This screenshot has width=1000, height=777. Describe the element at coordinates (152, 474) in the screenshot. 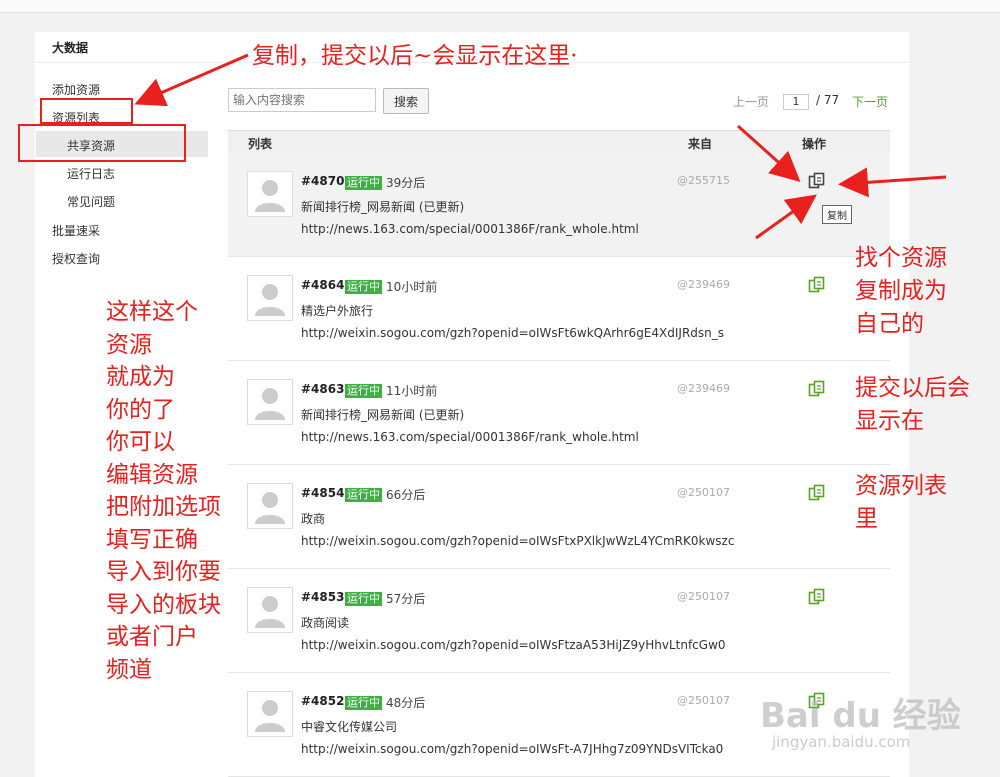

I see `annotation-left-line: 编辑资源` at that location.